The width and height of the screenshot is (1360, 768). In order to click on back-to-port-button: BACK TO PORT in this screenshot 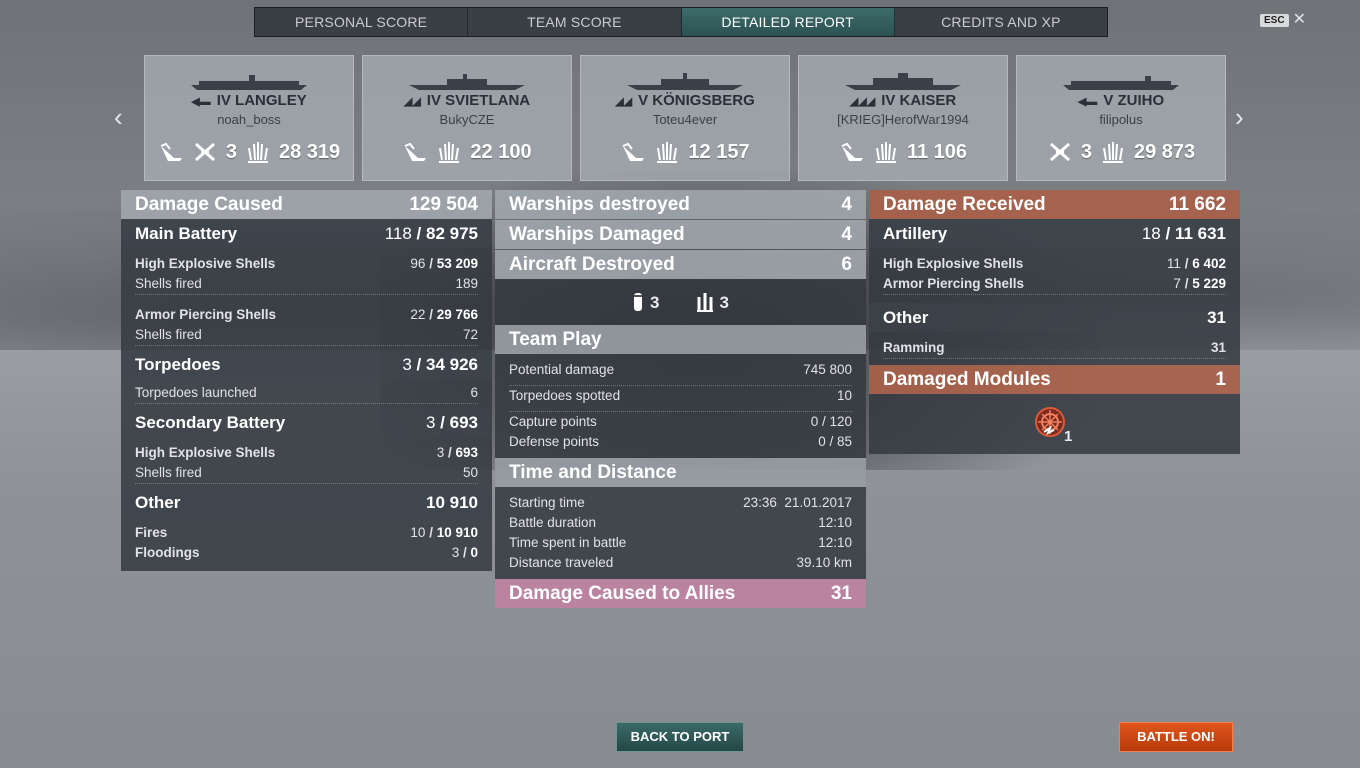, I will do `click(680, 737)`.